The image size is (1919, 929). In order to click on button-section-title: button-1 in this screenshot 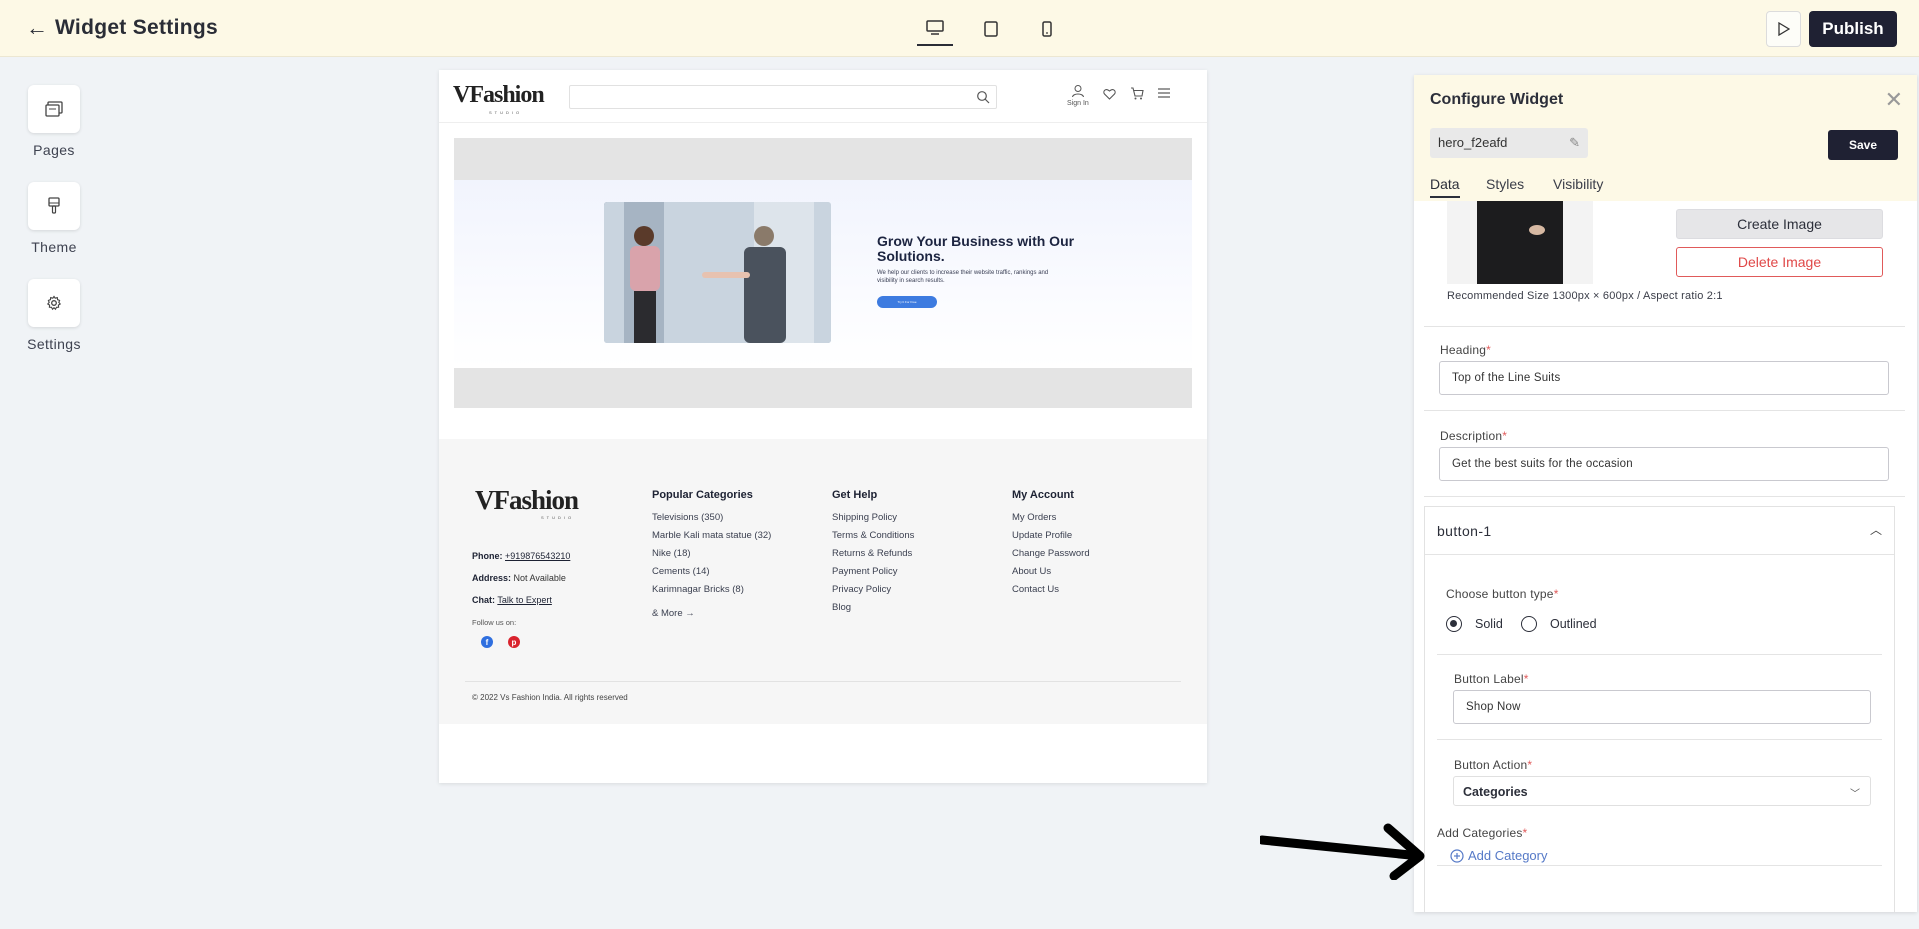, I will do `click(1464, 531)`.